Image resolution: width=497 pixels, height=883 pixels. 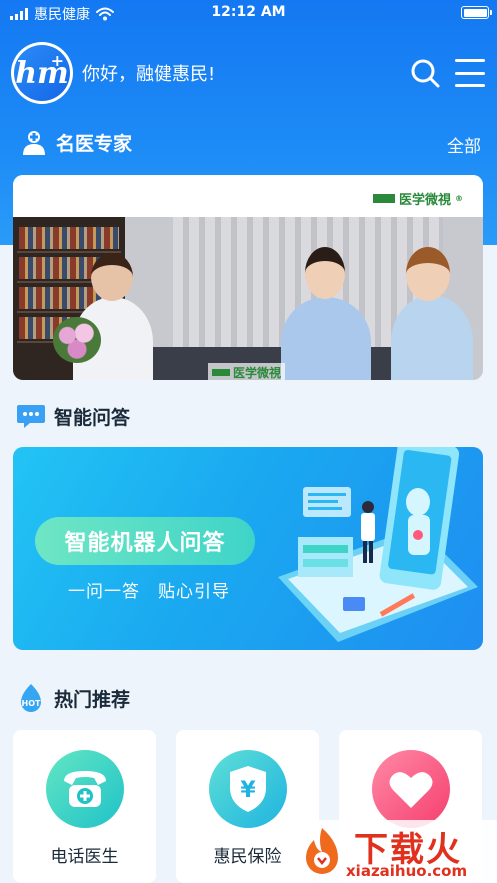 I want to click on hot-section-title: HOT 热门推荐, so click(x=73, y=698).